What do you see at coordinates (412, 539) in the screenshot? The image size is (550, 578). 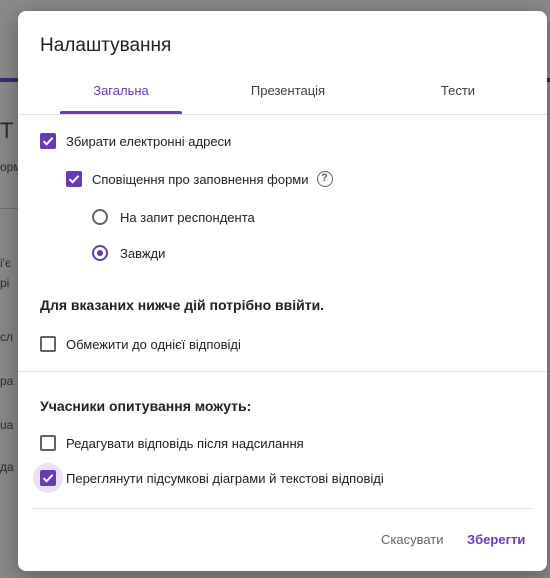 I see `cancel-button: Скасувати` at bounding box center [412, 539].